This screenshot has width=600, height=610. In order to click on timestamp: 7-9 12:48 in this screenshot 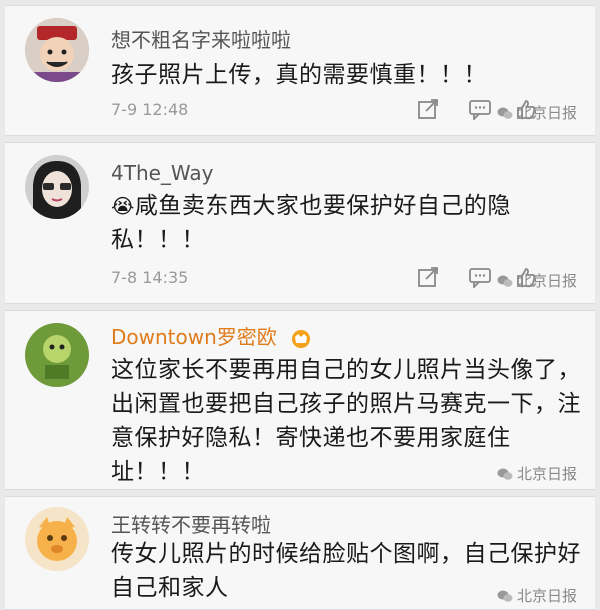, I will do `click(150, 109)`.